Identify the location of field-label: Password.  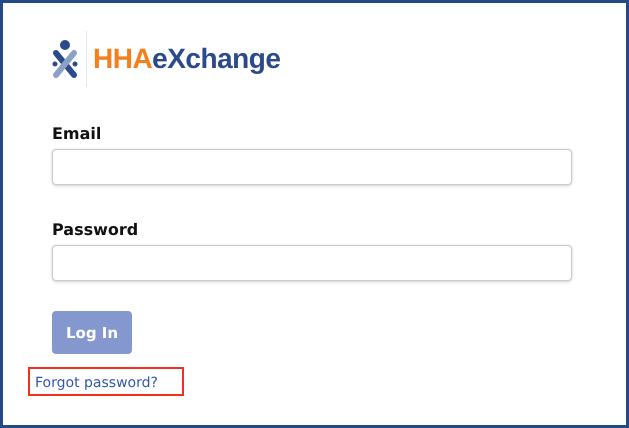
(96, 229).